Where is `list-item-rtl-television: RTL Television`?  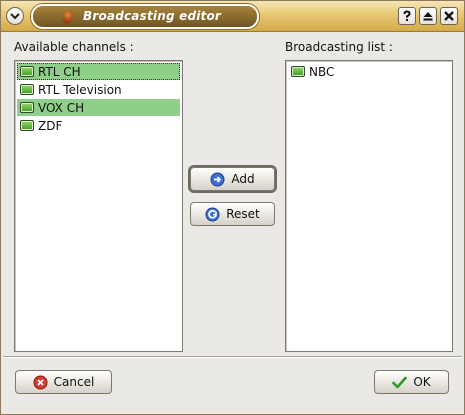 list-item-rtl-television: RTL Television is located at coordinates (98, 89).